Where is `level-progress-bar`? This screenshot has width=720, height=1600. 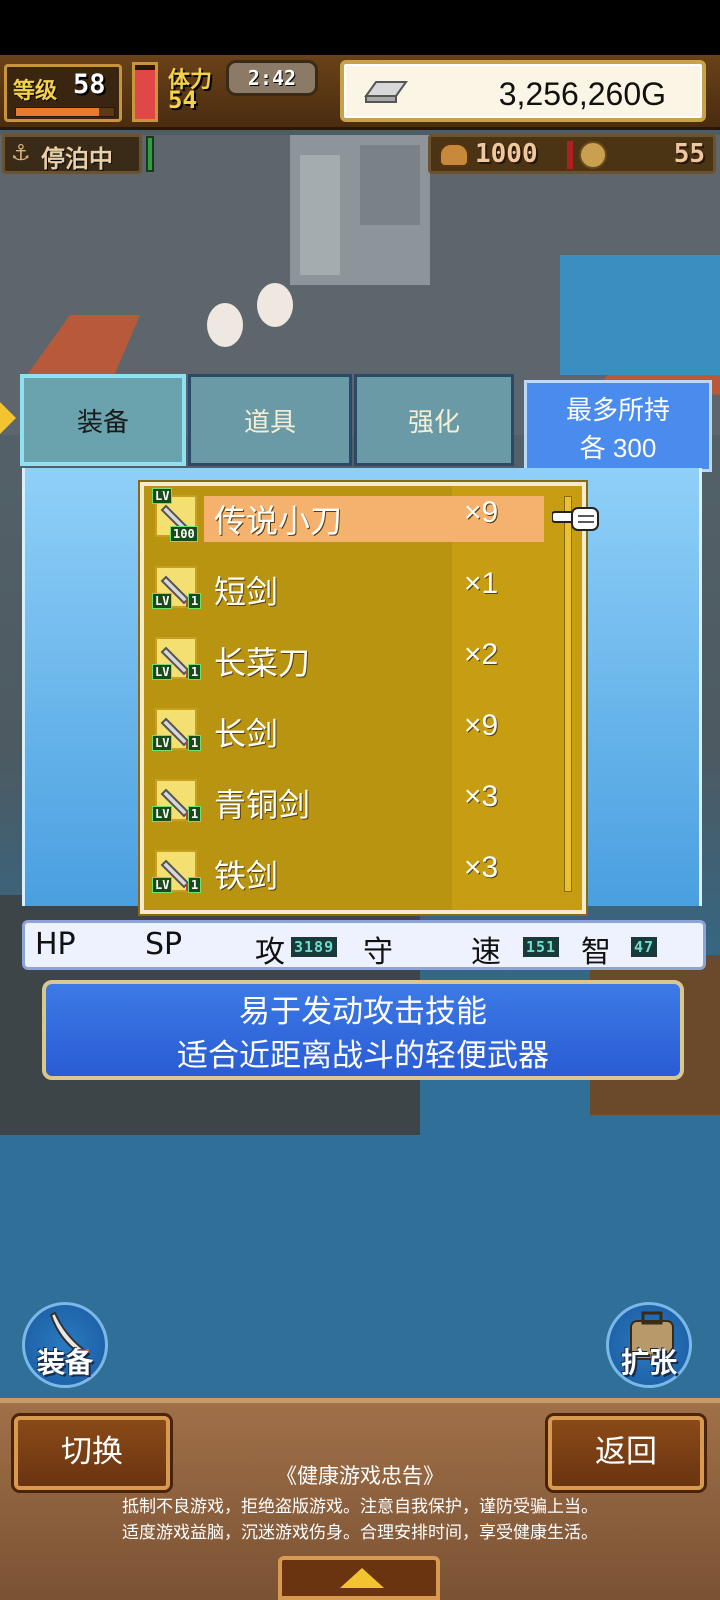
level-progress-bar is located at coordinates (65, 112).